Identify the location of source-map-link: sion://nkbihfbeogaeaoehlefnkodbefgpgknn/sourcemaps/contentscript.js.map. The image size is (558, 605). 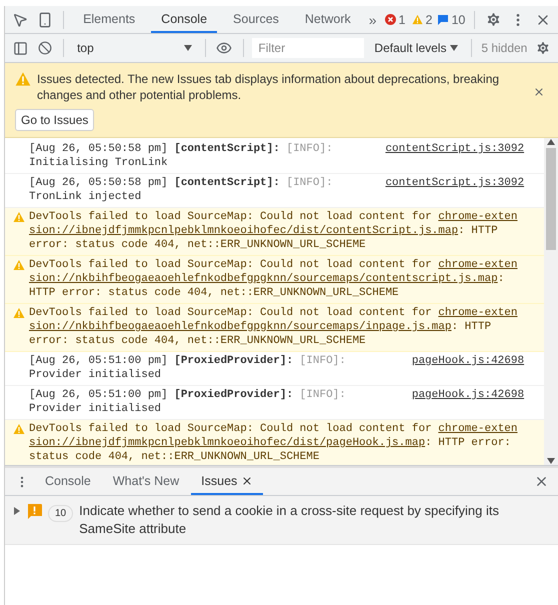
(263, 279).